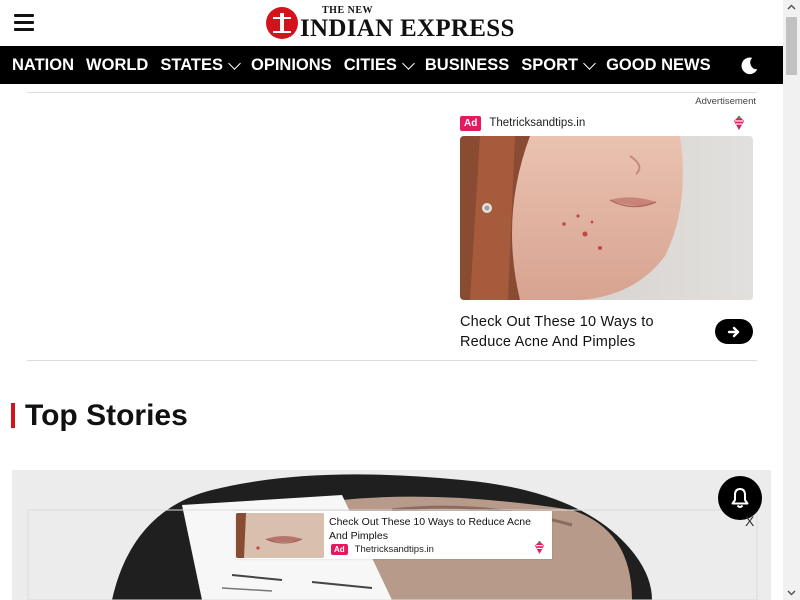  I want to click on logo-small-text: THE NEW, so click(348, 10).